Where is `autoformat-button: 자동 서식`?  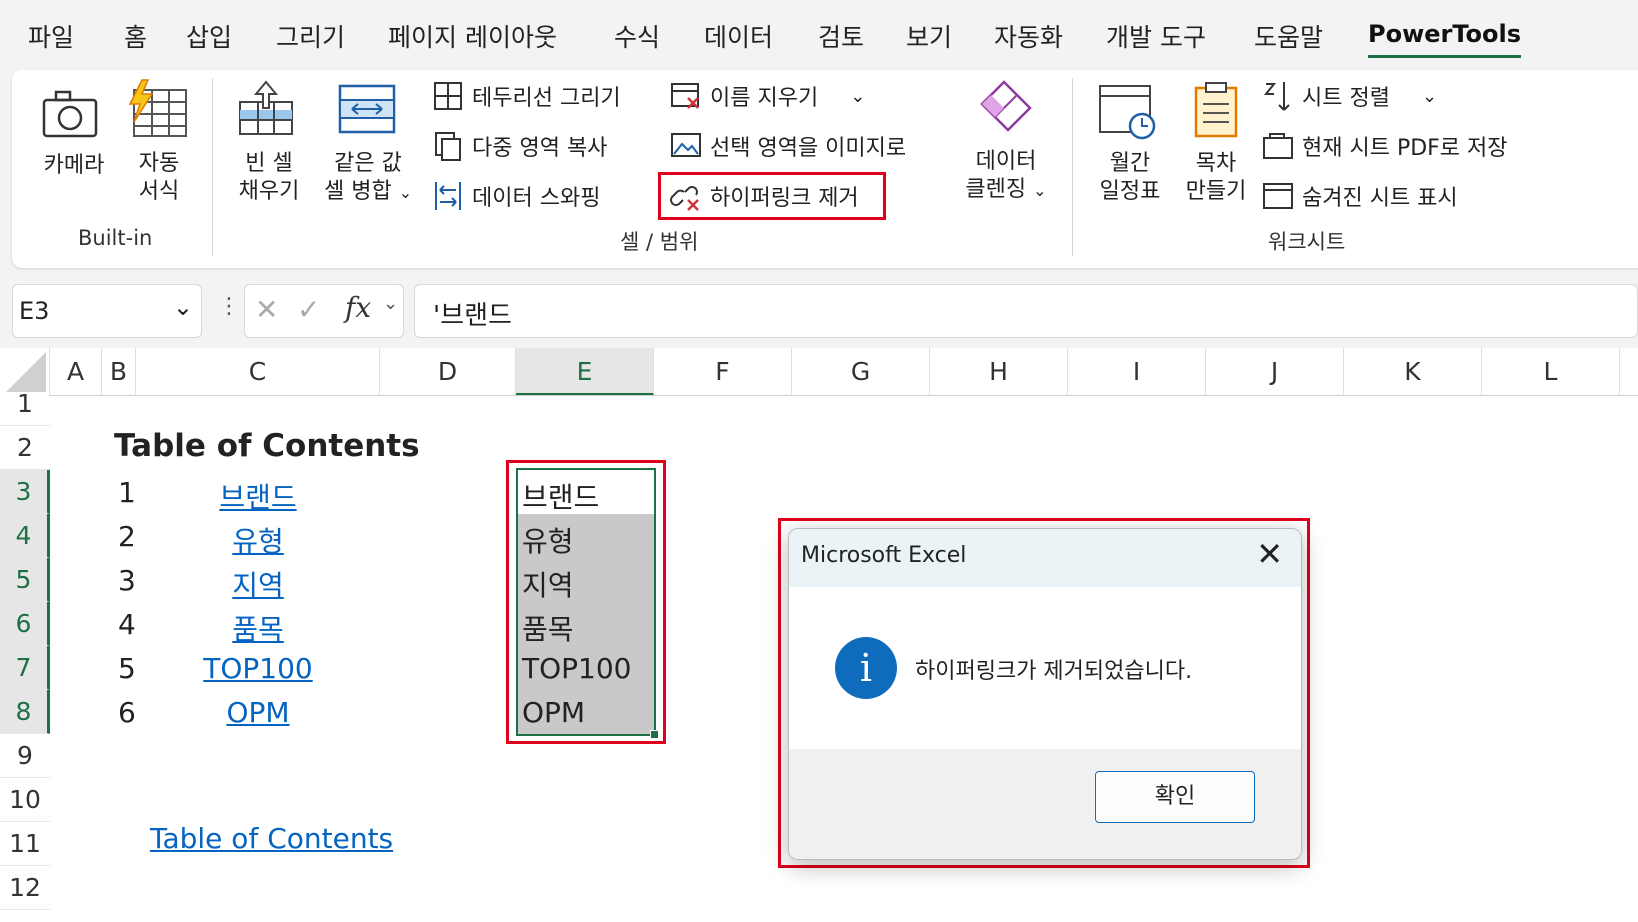
autoformat-button: 자동 서식 is located at coordinates (159, 143).